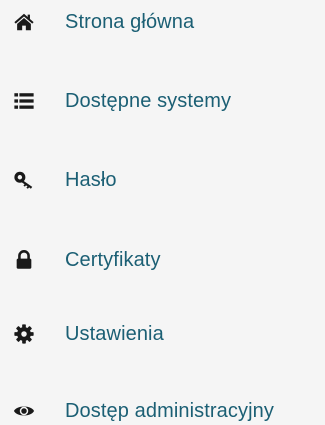  What do you see at coordinates (113, 259) in the screenshot?
I see `nav-item-label: Certyfikaty` at bounding box center [113, 259].